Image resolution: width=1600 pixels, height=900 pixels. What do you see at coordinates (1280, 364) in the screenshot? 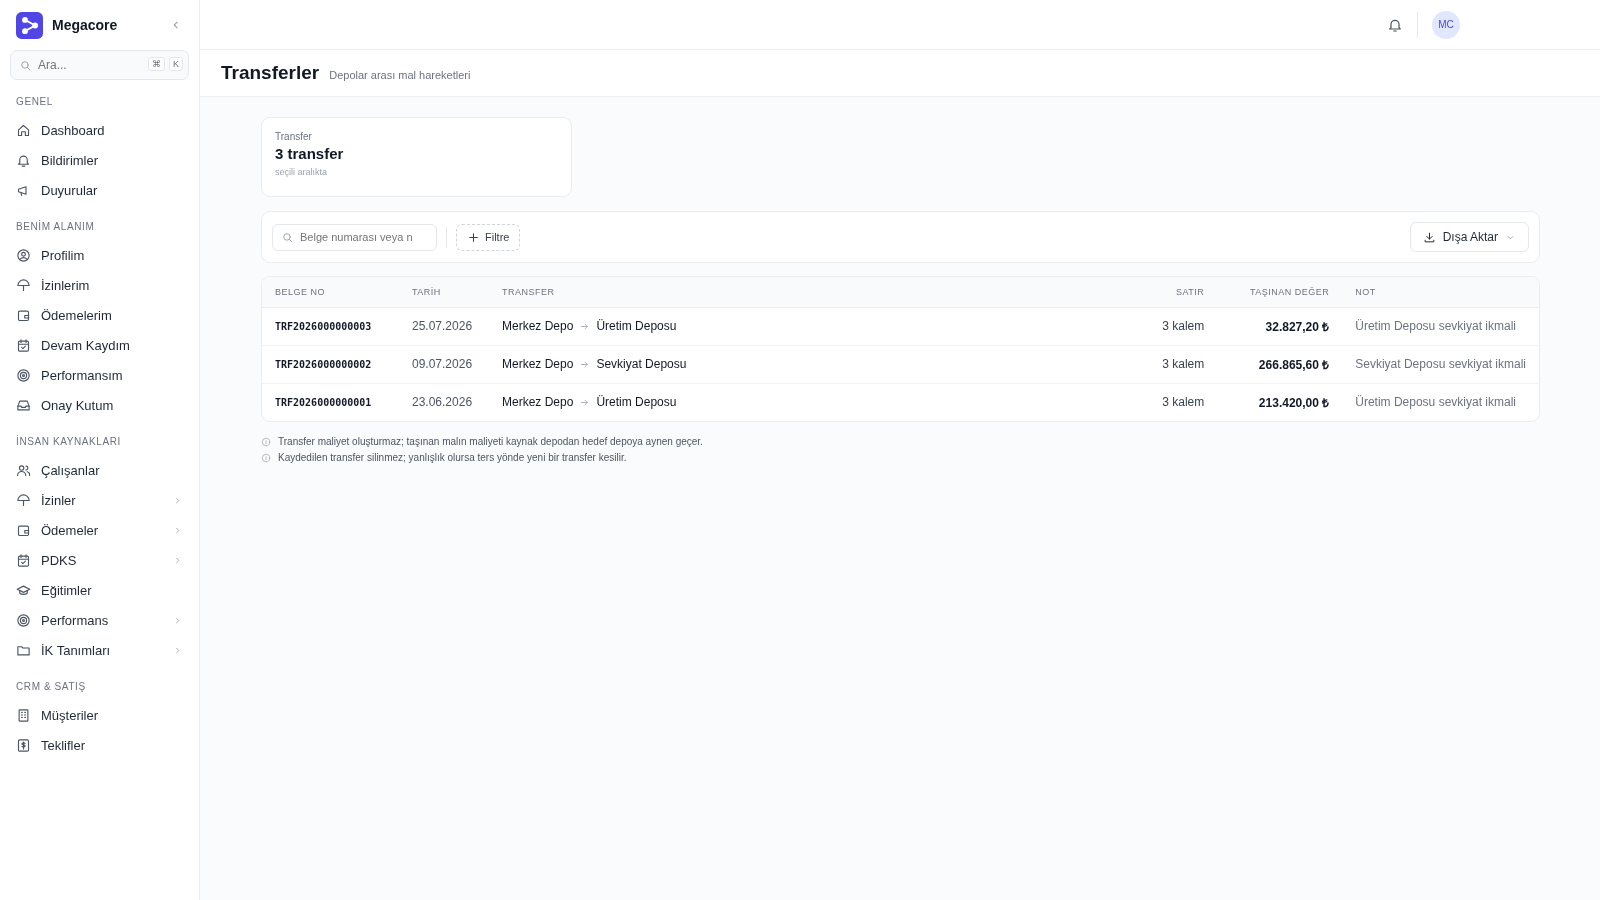
I see `table-cell: 266.865,60 ₺` at bounding box center [1280, 364].